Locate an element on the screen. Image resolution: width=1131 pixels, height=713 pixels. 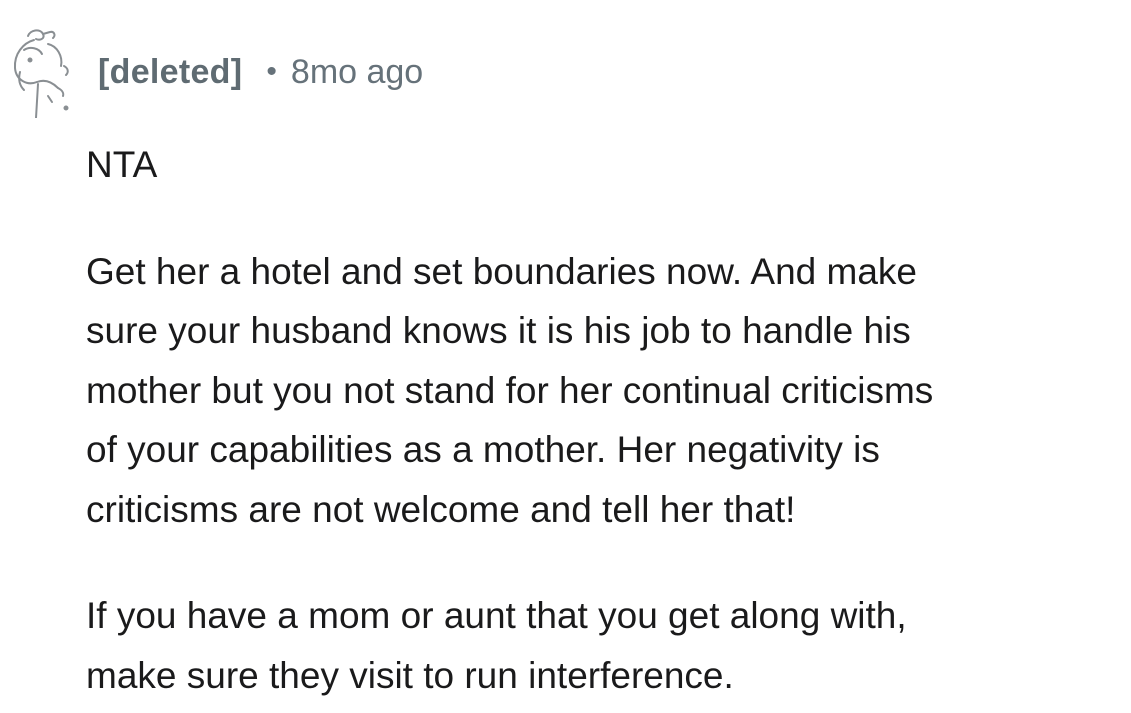
comment-meta: [deleted] • 8mo ago is located at coordinates (260, 72).